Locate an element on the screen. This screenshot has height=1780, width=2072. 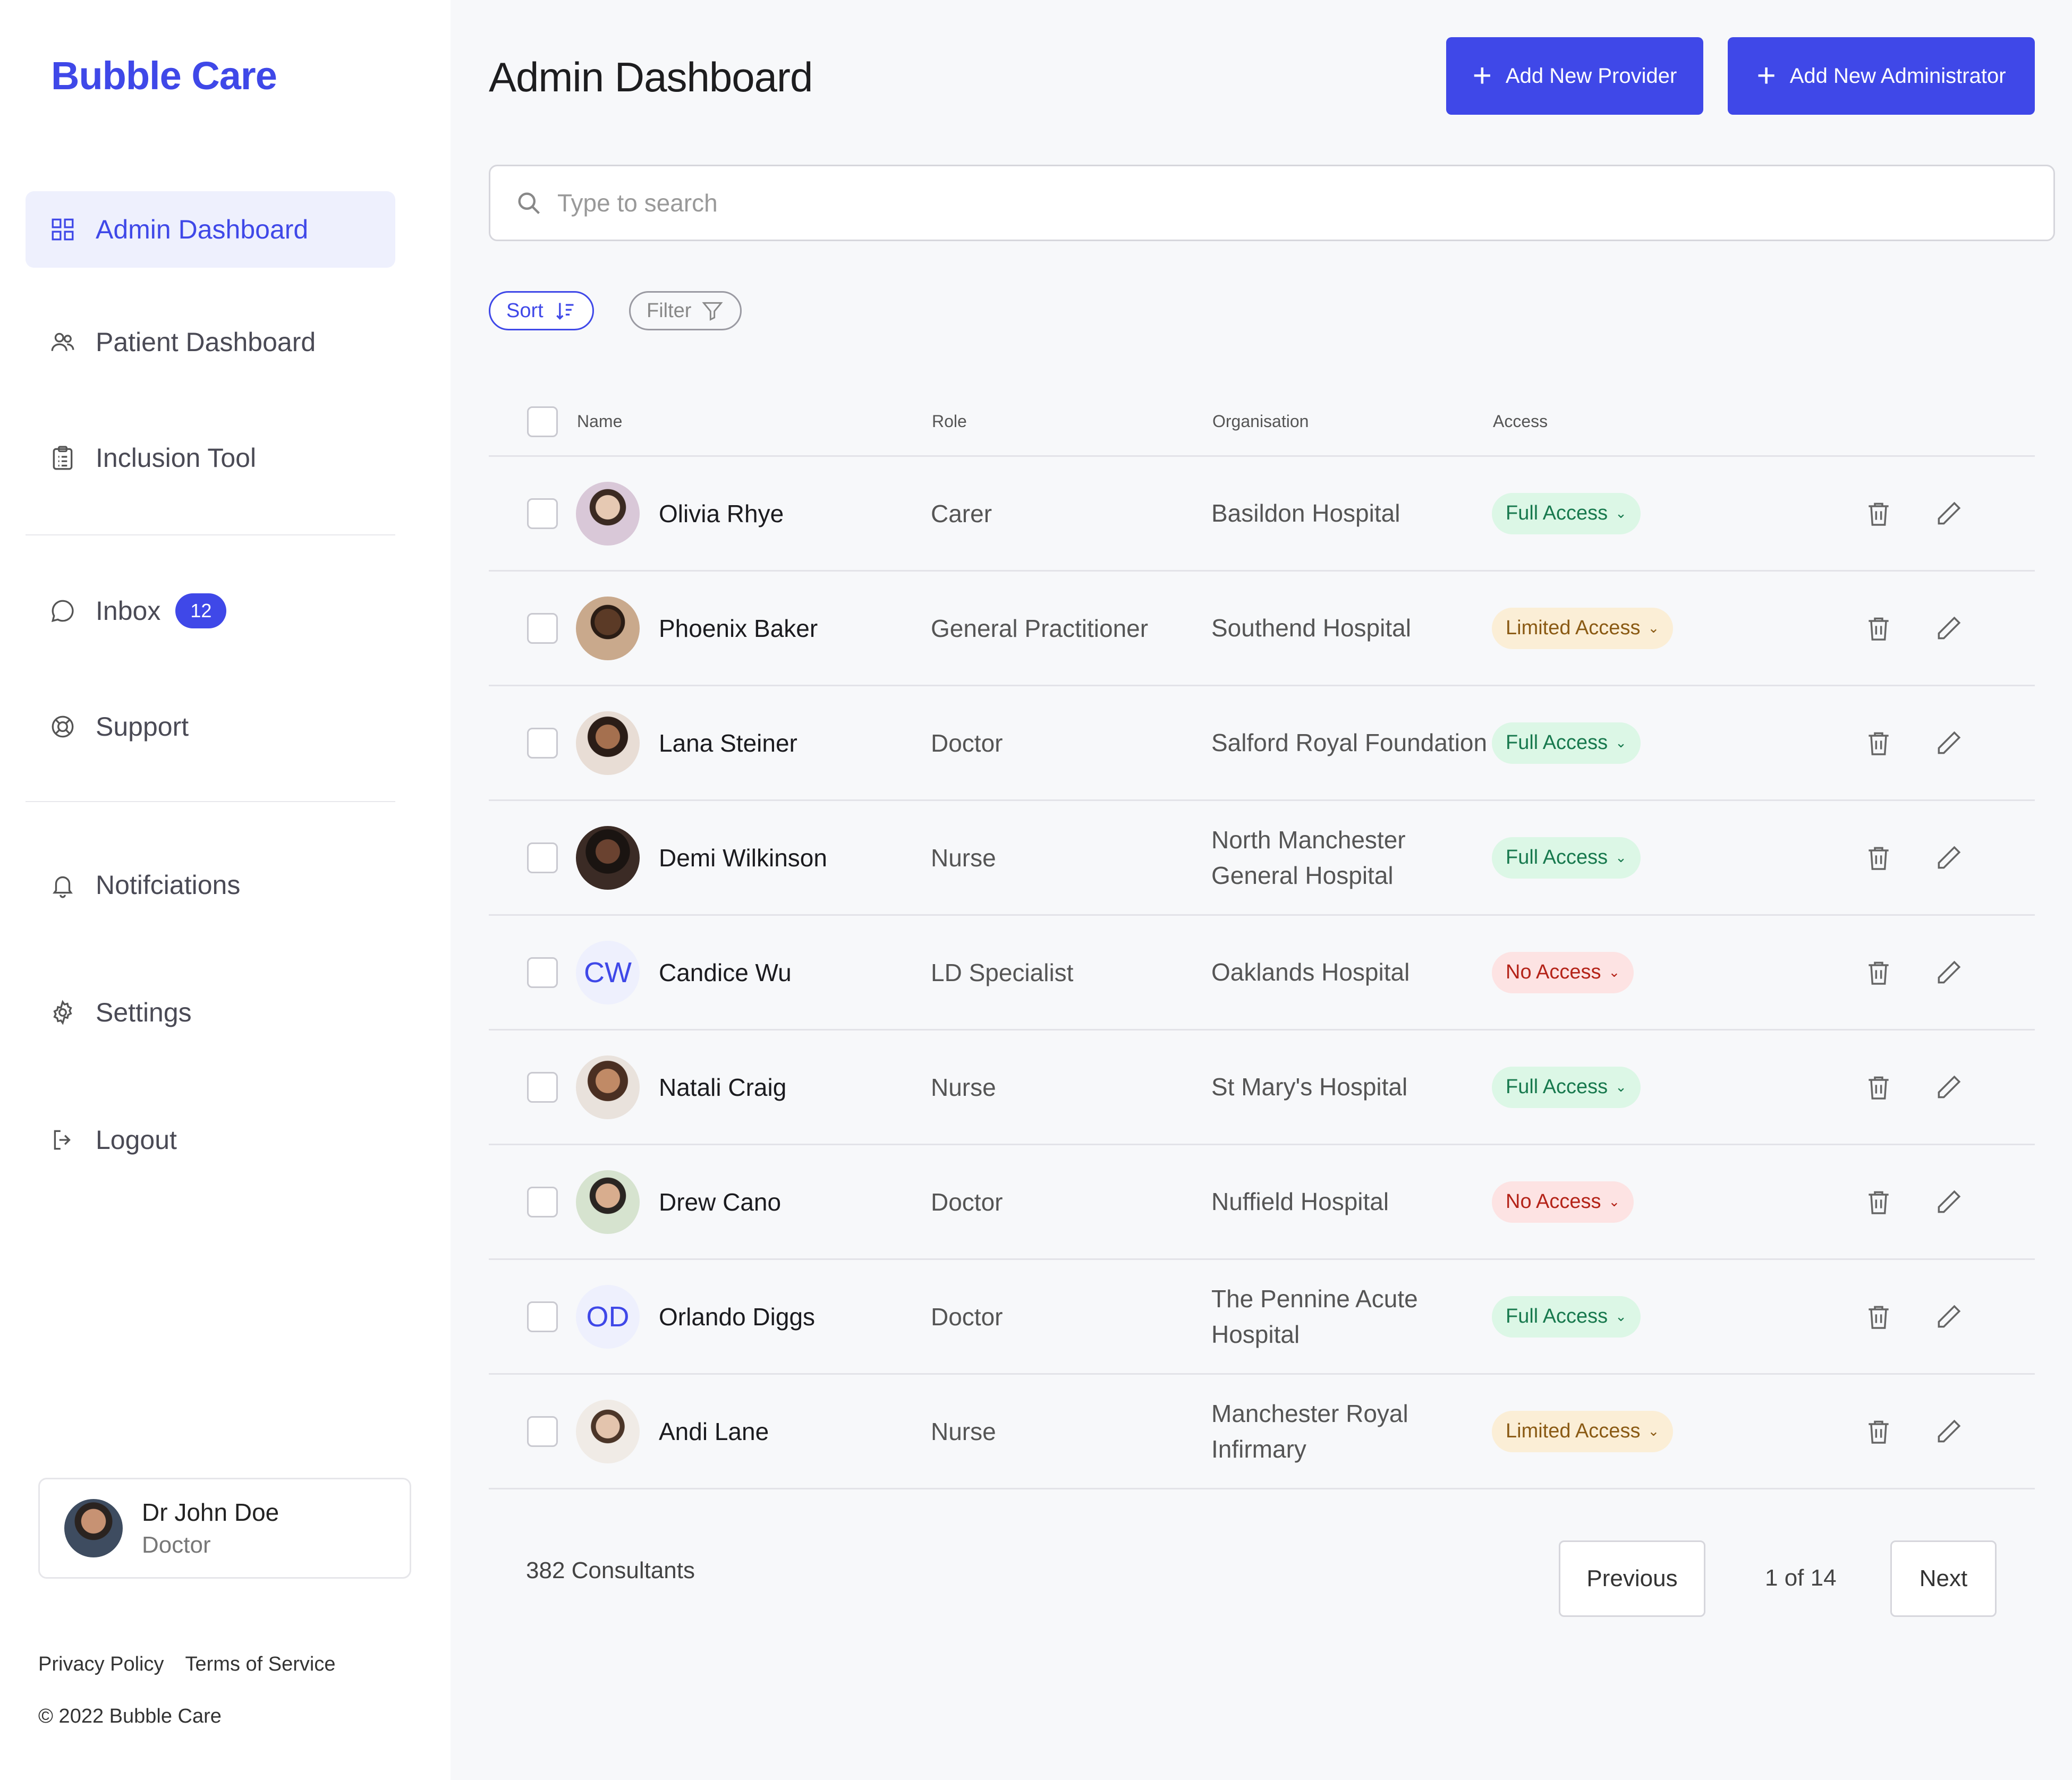
sidebar-item-label: Inbox is located at coordinates (128, 611).